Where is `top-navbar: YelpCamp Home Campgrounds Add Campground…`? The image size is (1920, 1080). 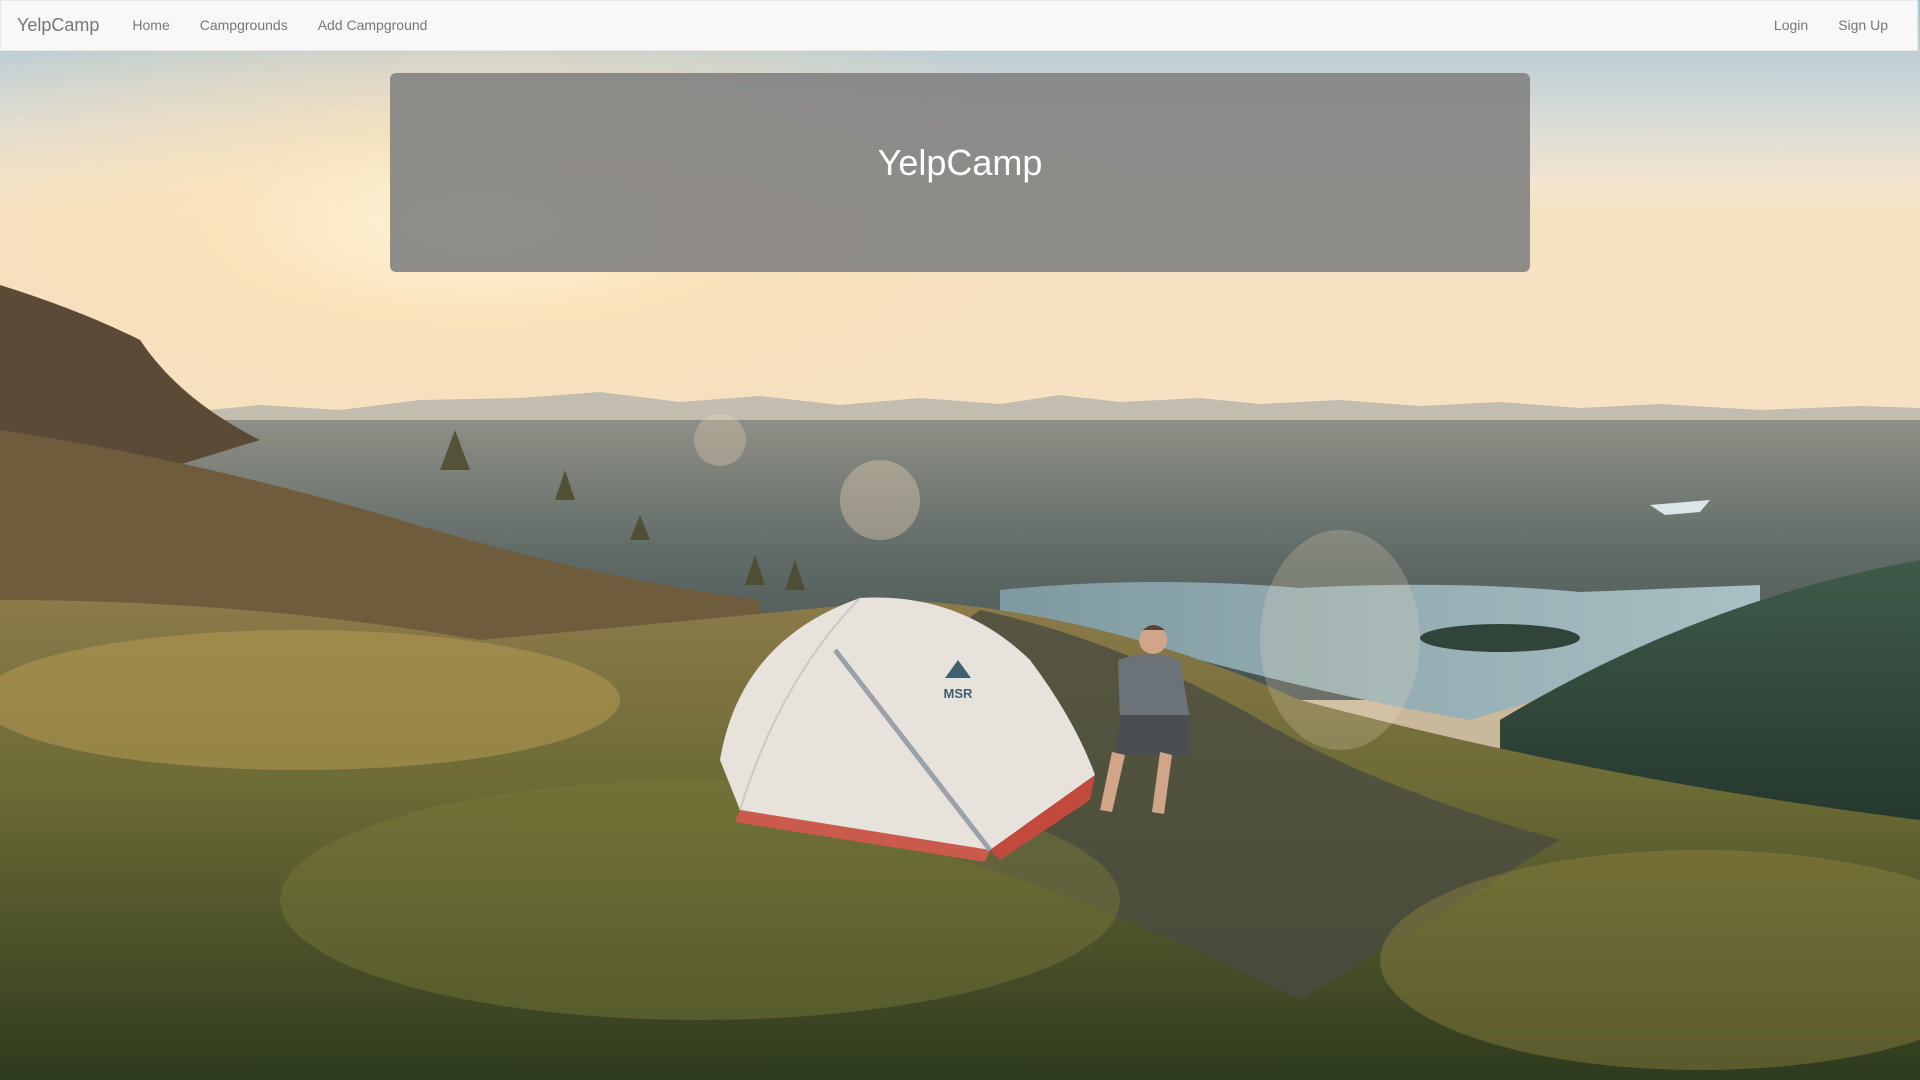 top-navbar: YelpCamp Home Campgrounds Add Campground… is located at coordinates (959, 25).